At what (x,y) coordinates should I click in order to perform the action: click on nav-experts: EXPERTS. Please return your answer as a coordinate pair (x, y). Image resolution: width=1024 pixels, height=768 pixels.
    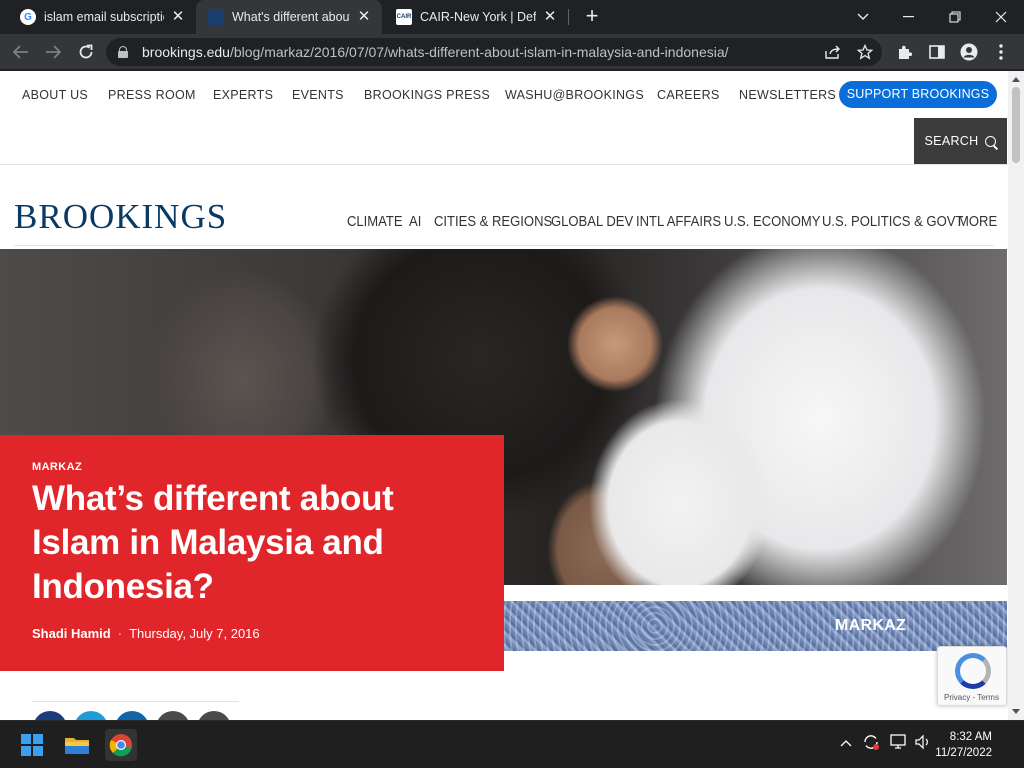
    Looking at the image, I should click on (243, 95).